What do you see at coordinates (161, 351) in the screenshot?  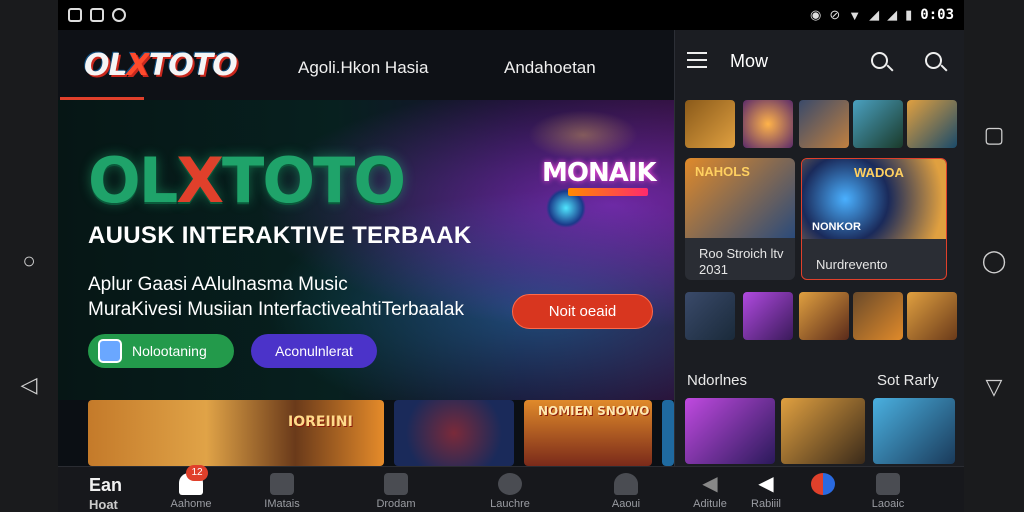 I see `green-pill-button: Nolootaning` at bounding box center [161, 351].